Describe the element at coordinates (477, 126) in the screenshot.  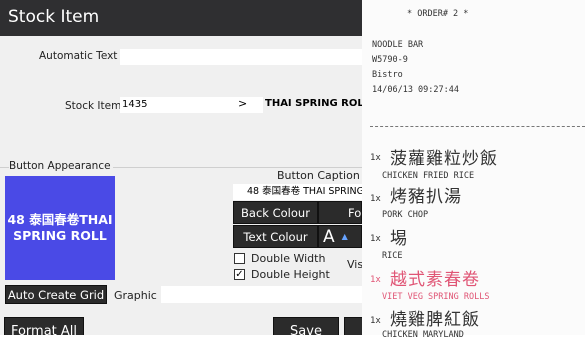
I see `receipt-divider` at that location.